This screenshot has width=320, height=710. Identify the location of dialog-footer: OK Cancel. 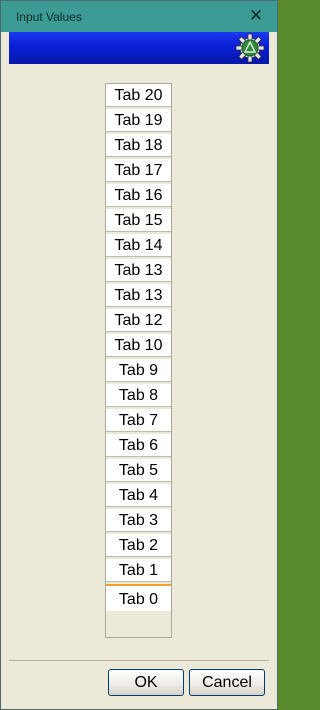
(139, 684).